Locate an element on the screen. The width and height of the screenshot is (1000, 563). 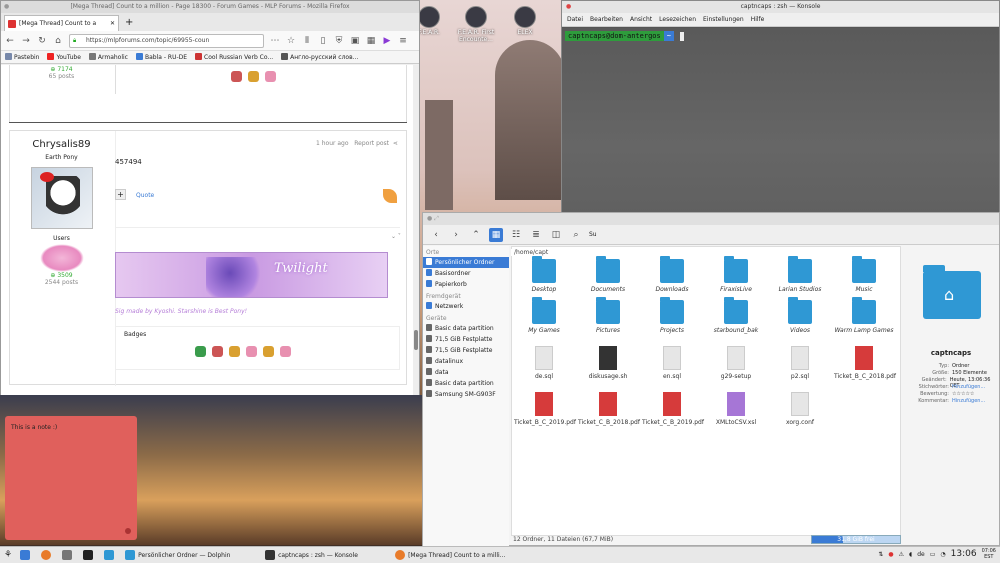
file-item: Ticket_B_C_2019.pdf is located at coordinates (545, 409).